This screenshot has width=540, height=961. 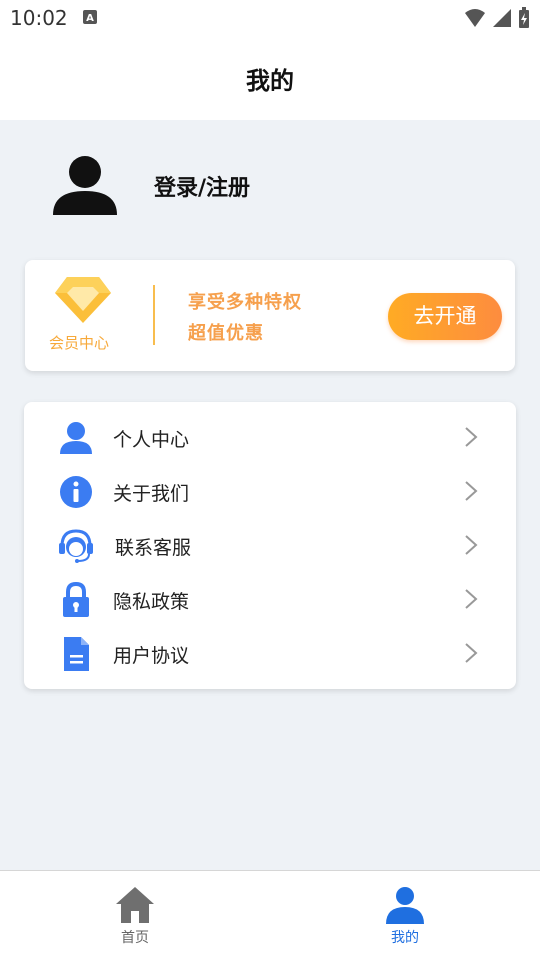 What do you see at coordinates (475, 18) in the screenshot?
I see `wifi-icon` at bounding box center [475, 18].